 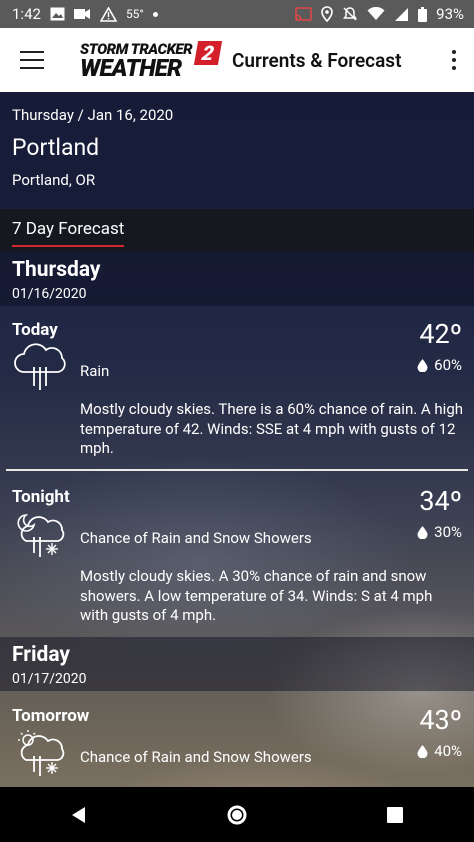 I want to click on period-temperature: 43º, so click(x=440, y=720).